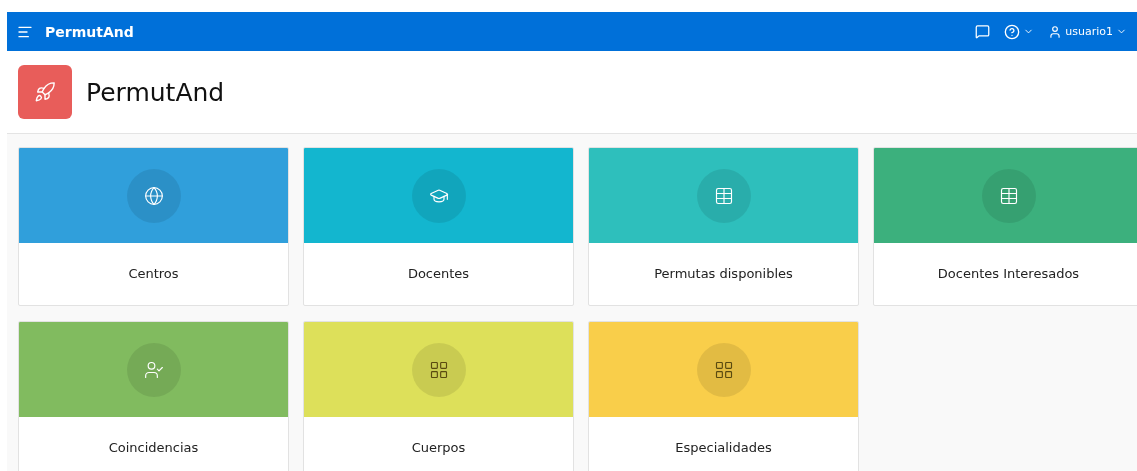 Image resolution: width=1137 pixels, height=471 pixels. Describe the element at coordinates (1008, 273) in the screenshot. I see `tile-label: Docentes Interesados` at that location.